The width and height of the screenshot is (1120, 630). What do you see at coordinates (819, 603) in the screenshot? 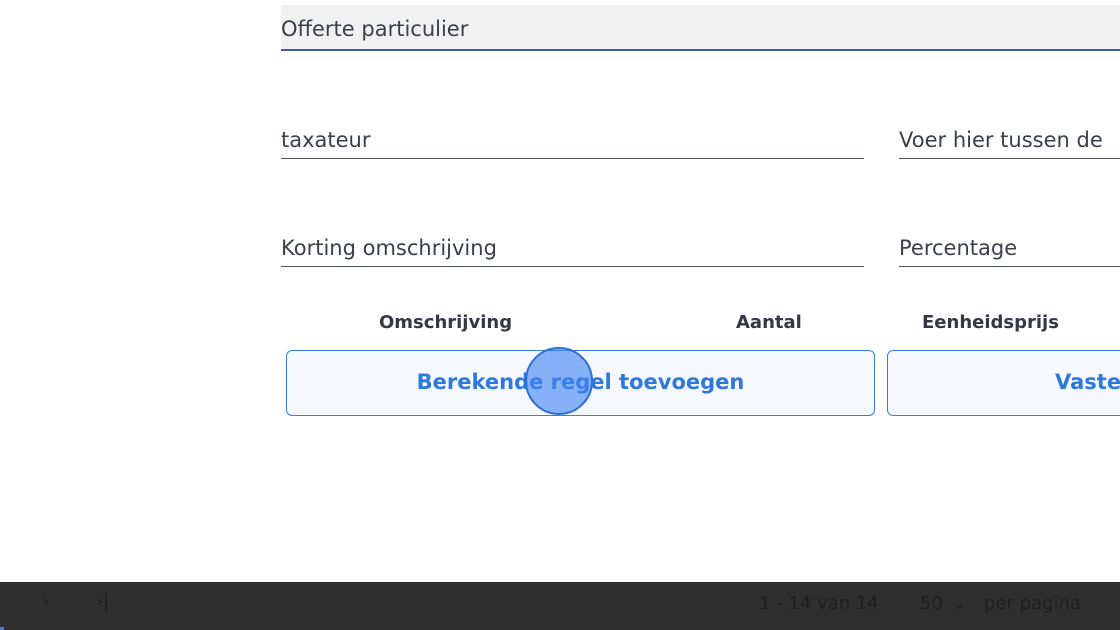
I see `pagination-range: 1 - 14 van 14` at bounding box center [819, 603].